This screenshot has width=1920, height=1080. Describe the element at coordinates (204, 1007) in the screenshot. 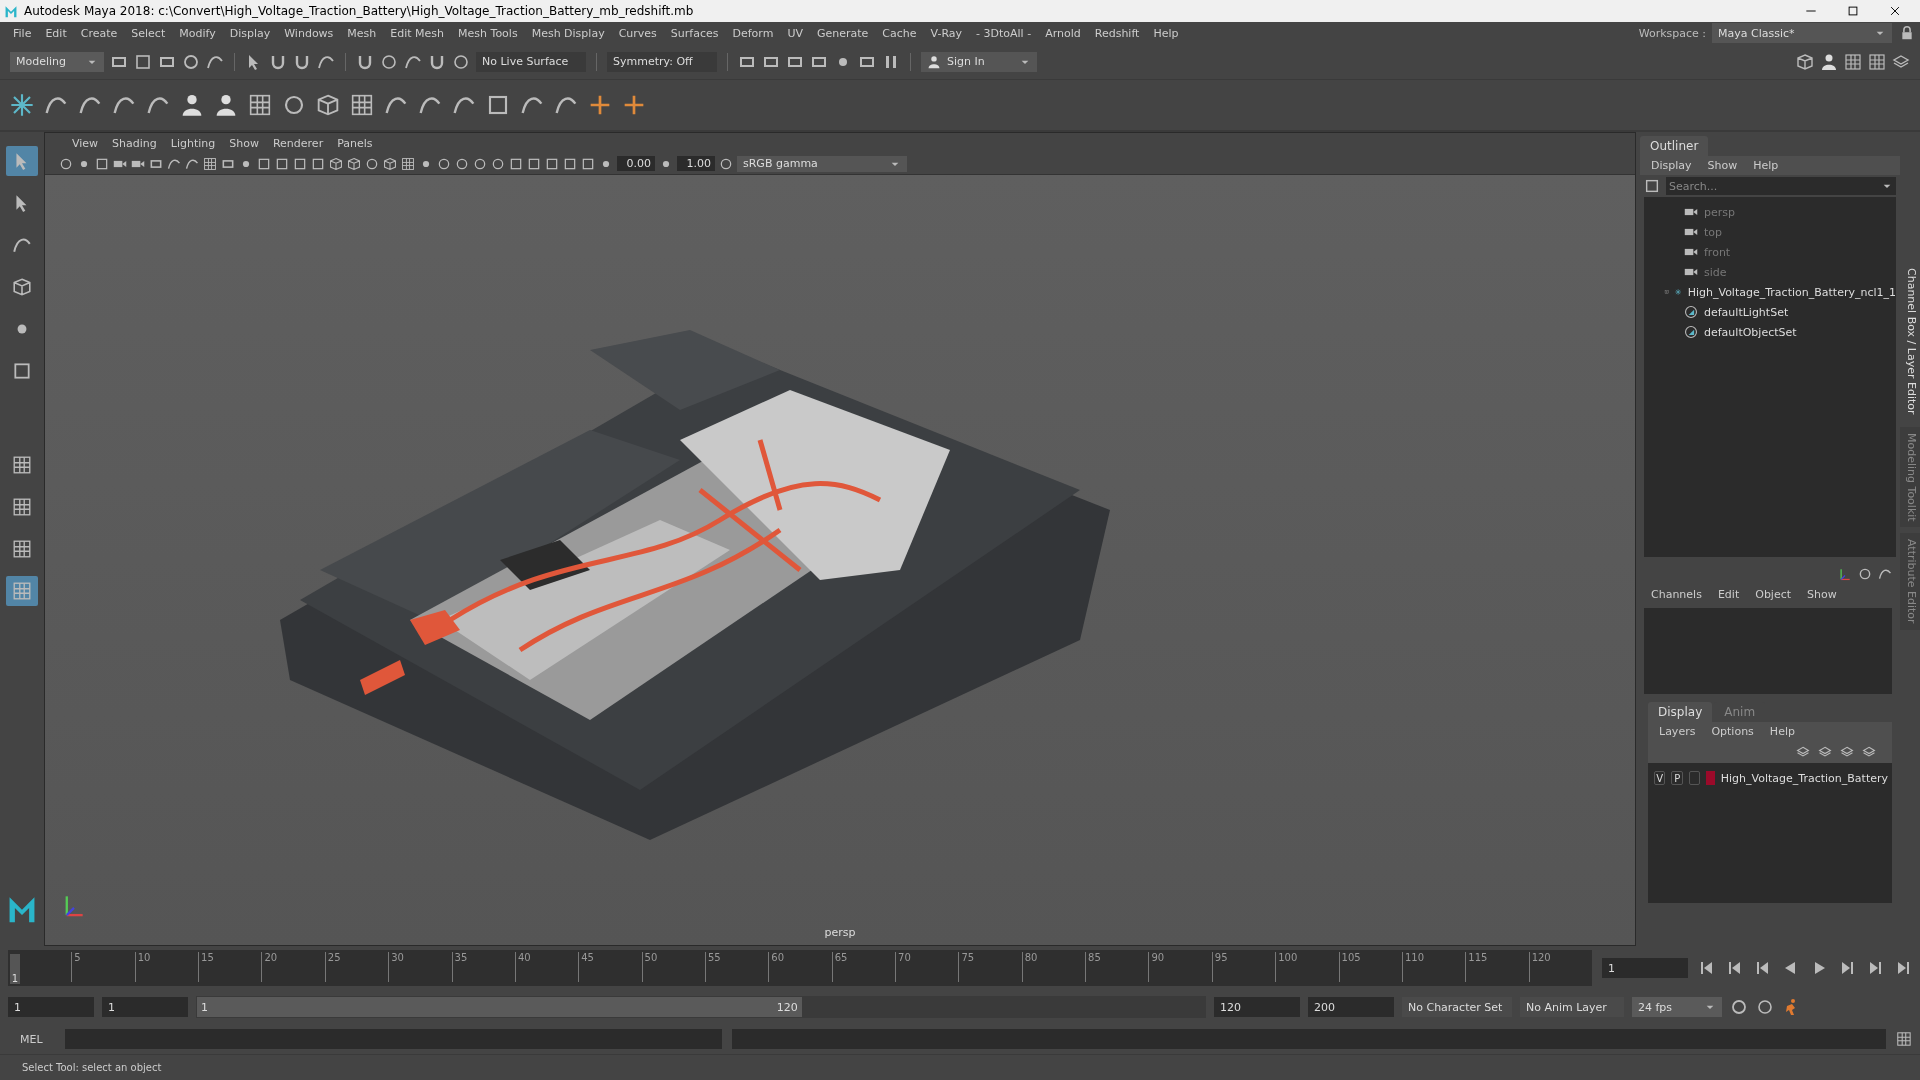

I see `range-start-handle: 1` at that location.